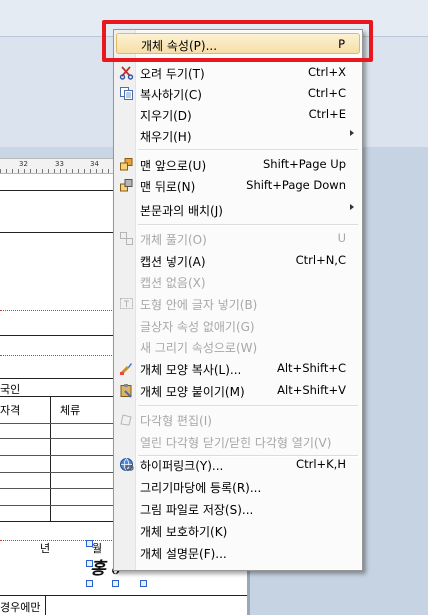  I want to click on menu-item-label: 도형 안에 글자 넣기(B), so click(199, 305).